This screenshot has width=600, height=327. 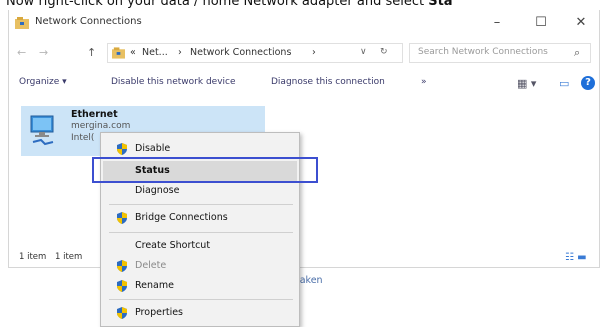 What do you see at coordinates (33, 257) in the screenshot?
I see `item-count: 1 item` at bounding box center [33, 257].